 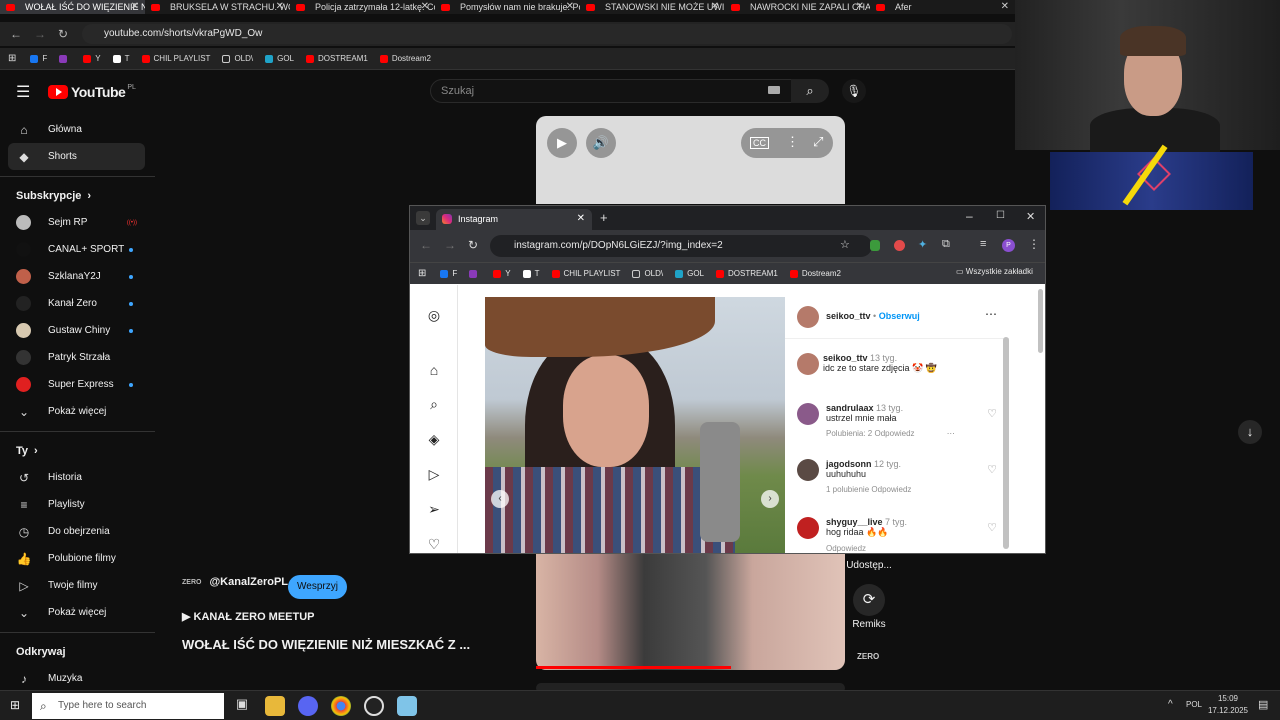 I want to click on bookmark-item: DOSTREAM1, so click(x=337, y=58).